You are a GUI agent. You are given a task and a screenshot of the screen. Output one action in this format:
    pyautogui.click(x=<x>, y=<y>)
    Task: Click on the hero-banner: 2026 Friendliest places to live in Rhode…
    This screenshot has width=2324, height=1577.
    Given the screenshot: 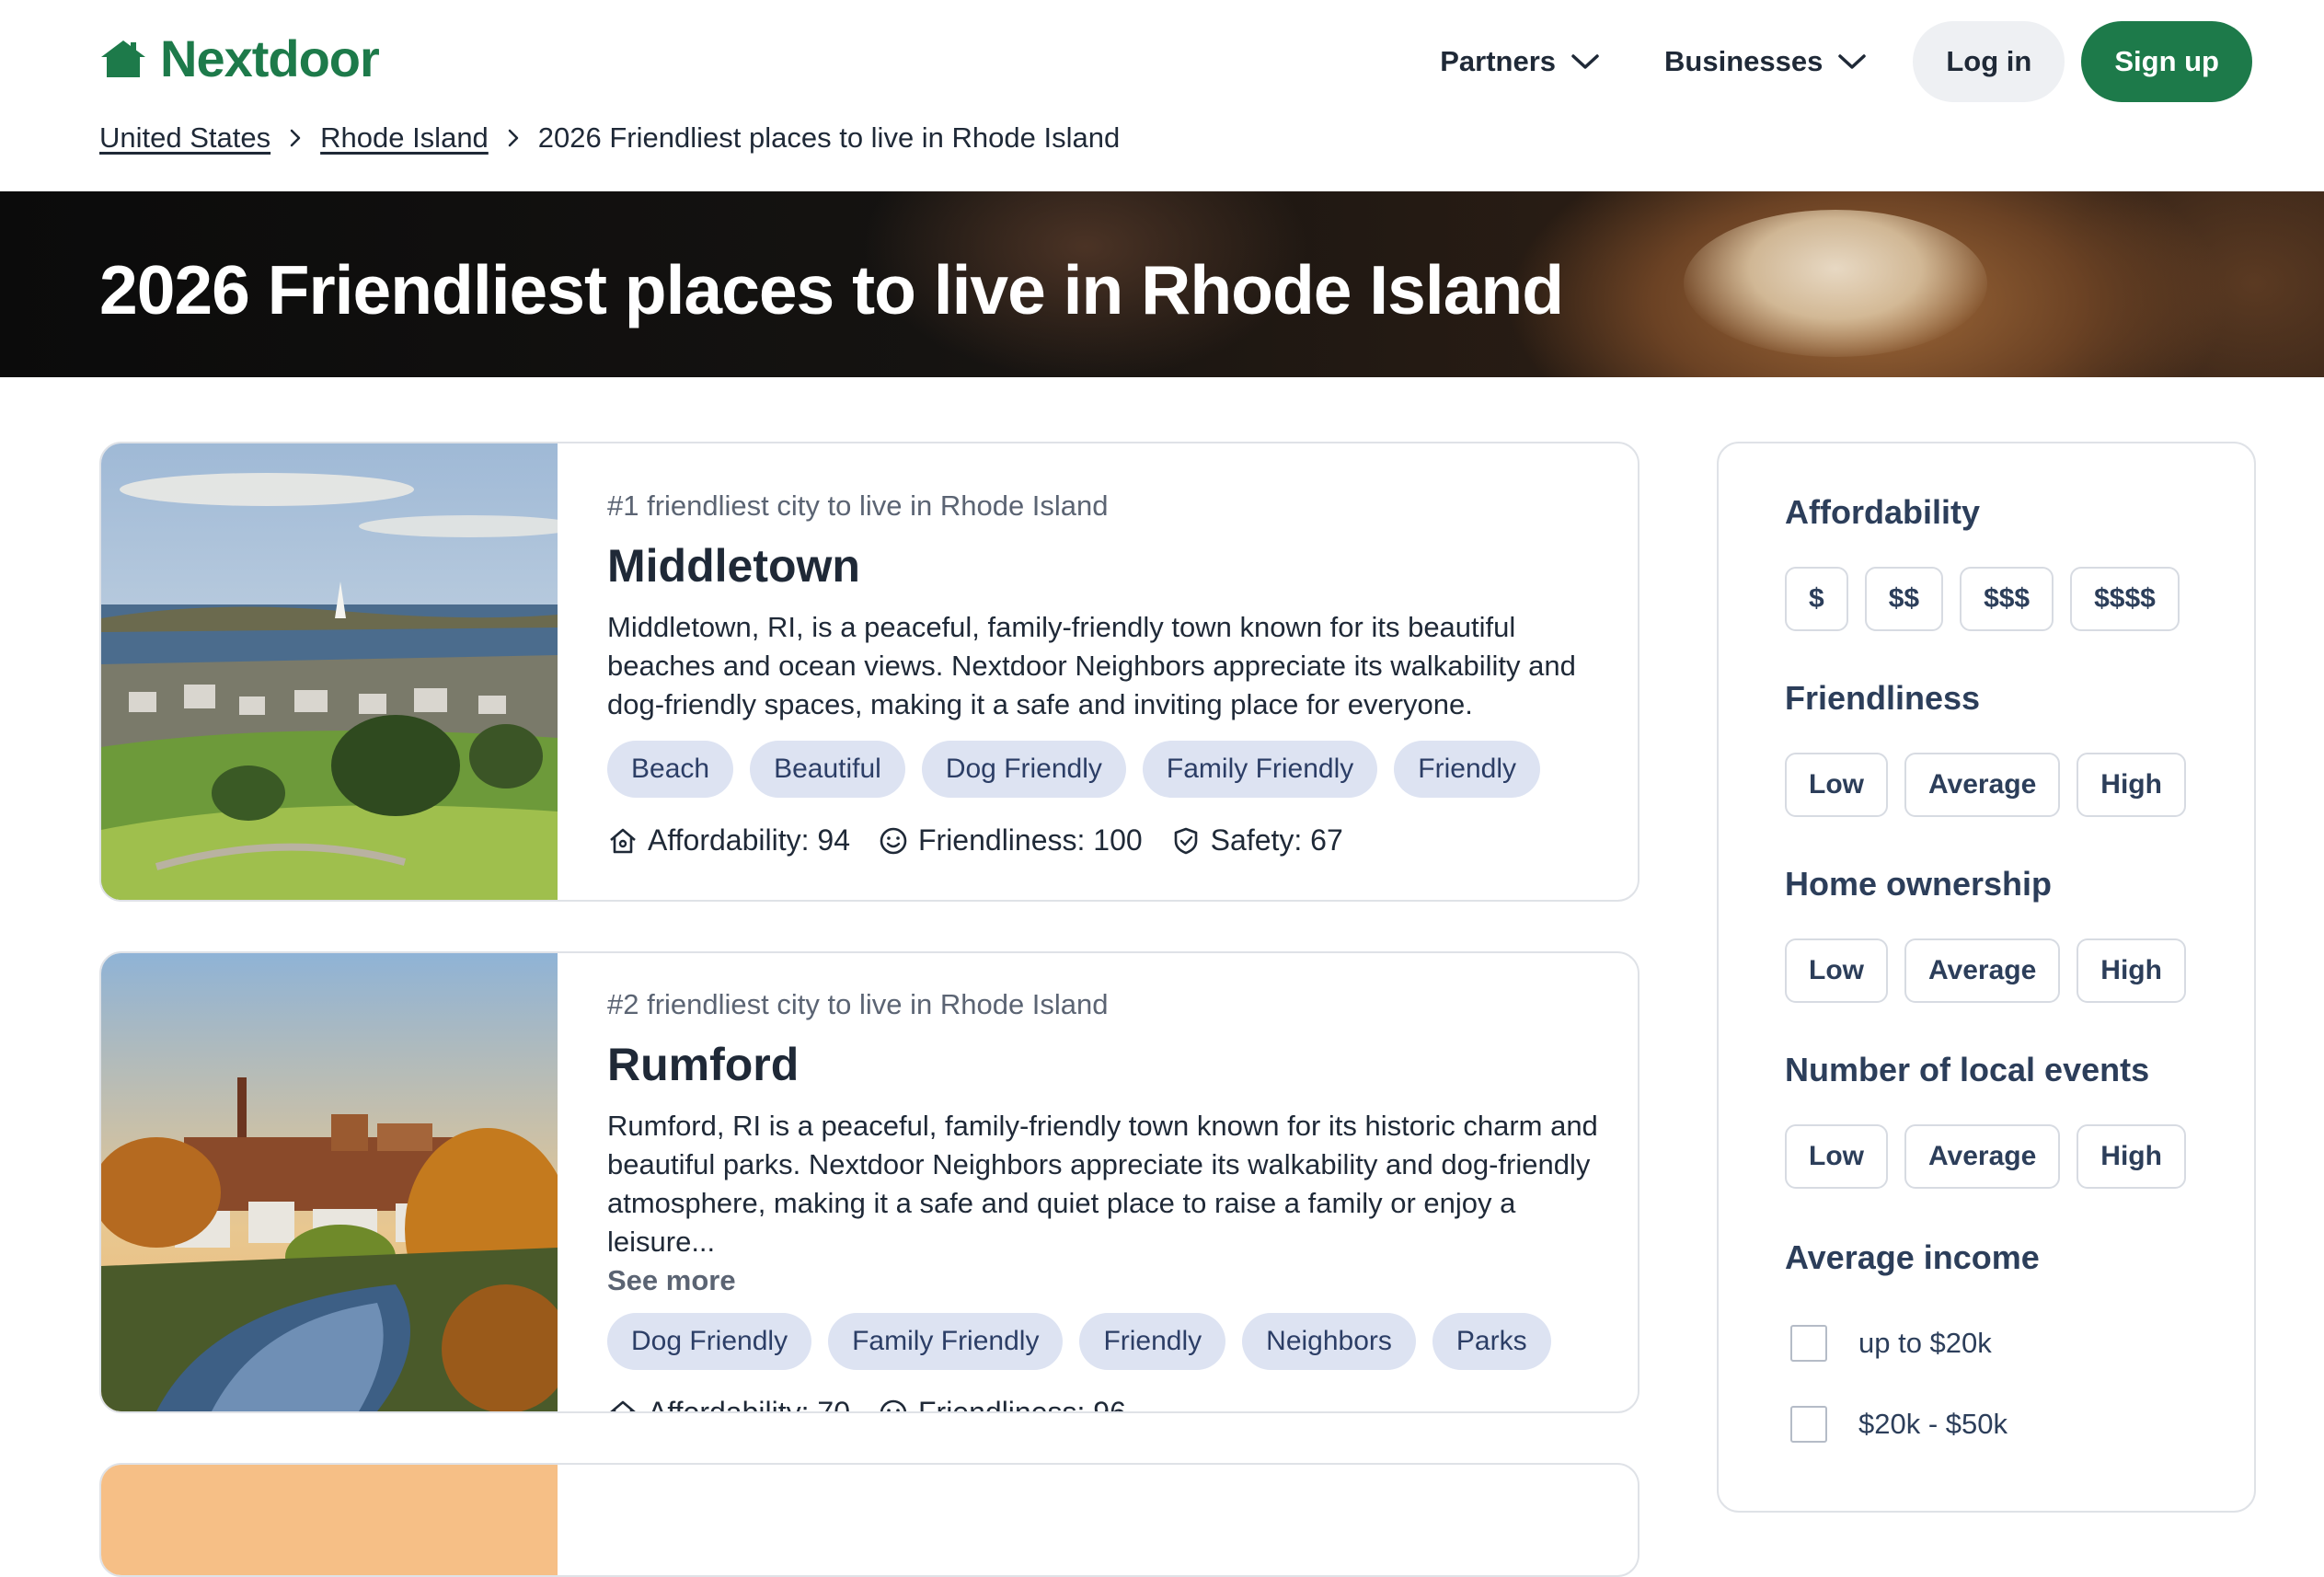 What is the action you would take?
    pyautogui.click(x=1162, y=284)
    